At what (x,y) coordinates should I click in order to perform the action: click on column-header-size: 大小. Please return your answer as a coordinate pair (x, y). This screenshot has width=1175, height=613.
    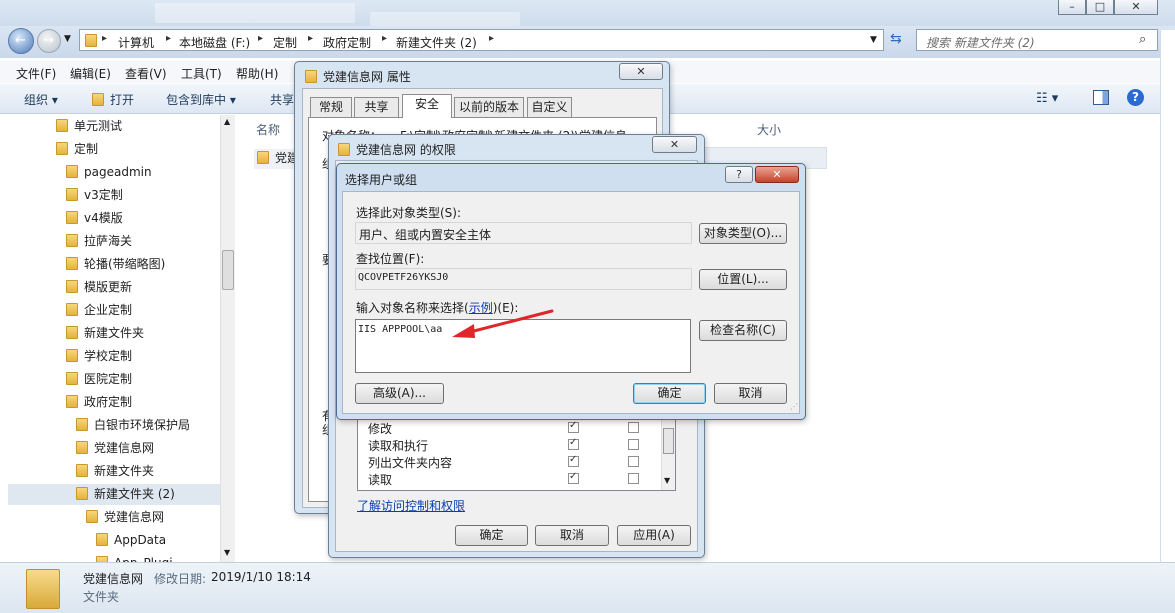
    Looking at the image, I should click on (769, 129).